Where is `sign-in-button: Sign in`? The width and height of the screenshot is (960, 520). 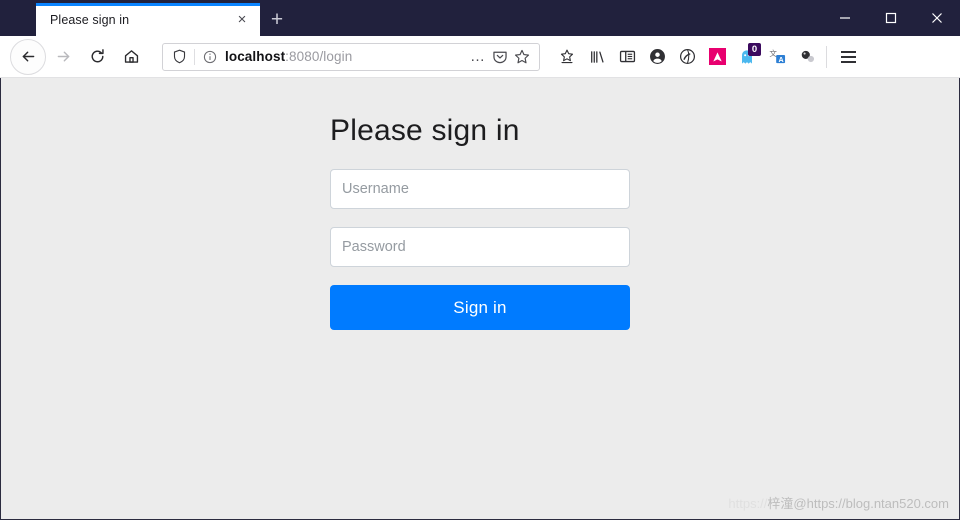
sign-in-button: Sign in is located at coordinates (480, 307).